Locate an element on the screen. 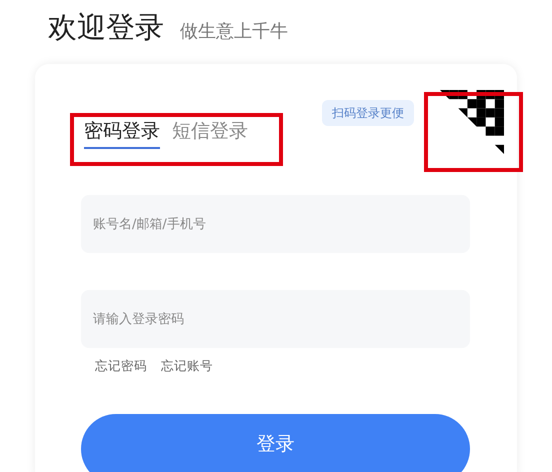  password-field: 请输入登录密码 is located at coordinates (275, 319).